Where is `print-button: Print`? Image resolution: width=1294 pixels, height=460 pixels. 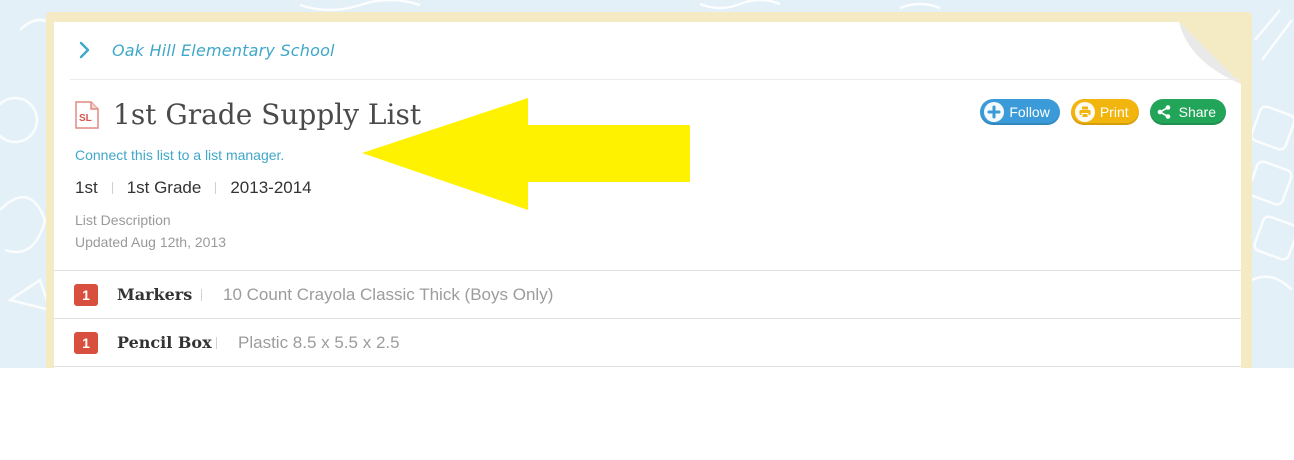
print-button: Print is located at coordinates (1104, 112).